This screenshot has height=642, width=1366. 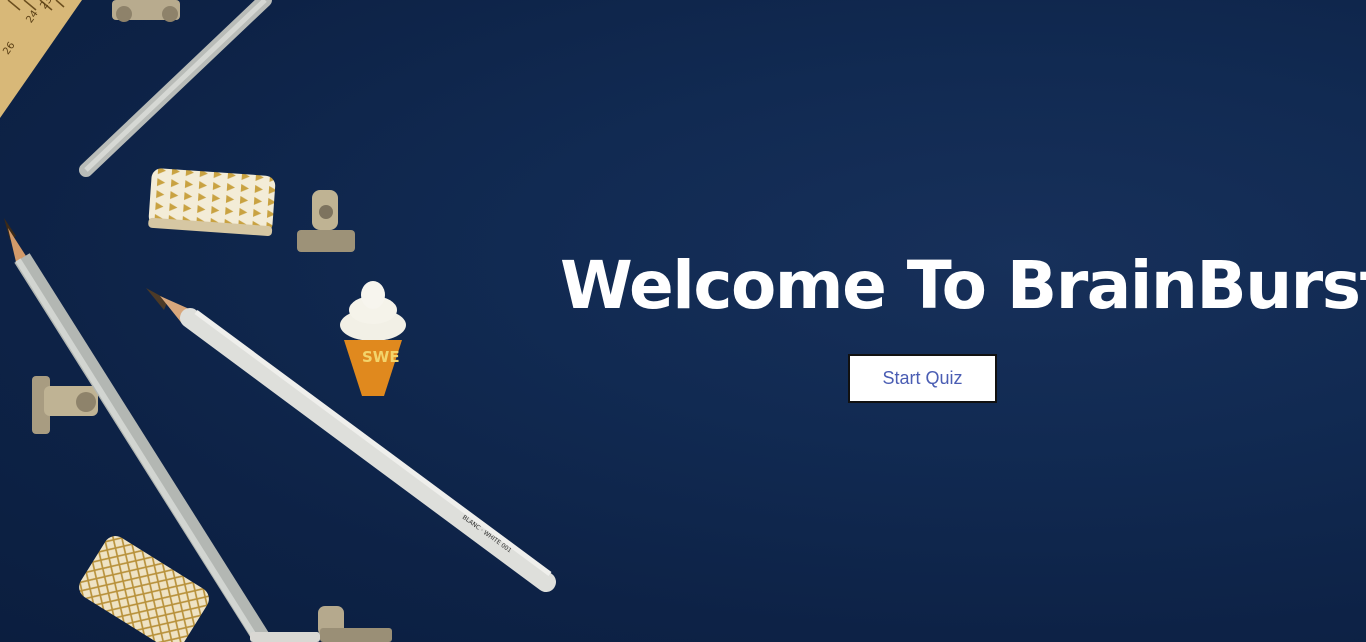 I want to click on binder-clip-icon-middle, so click(x=326, y=221).